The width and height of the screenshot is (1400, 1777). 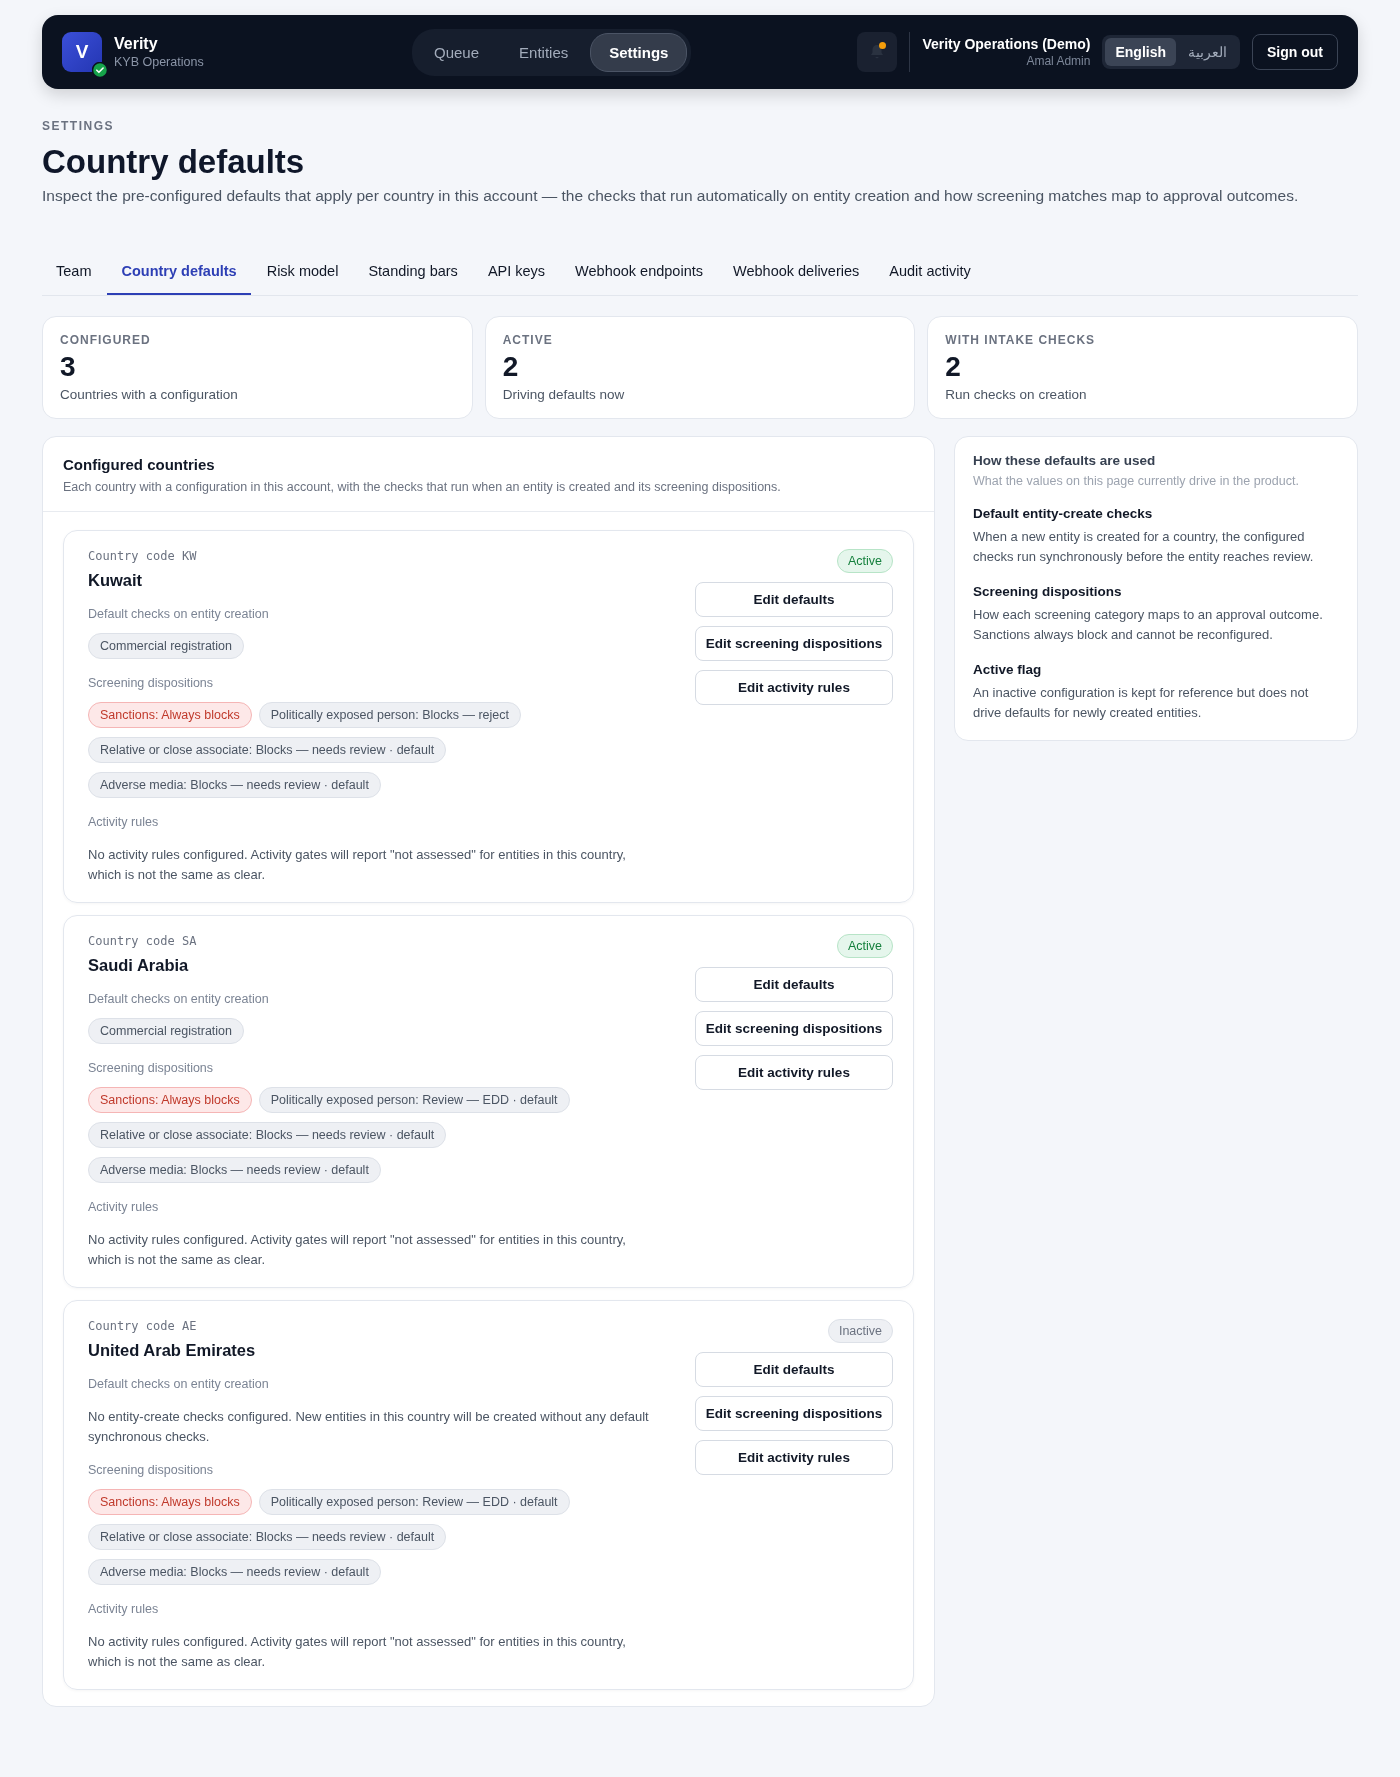 I want to click on help-section-text: When a new entity is created for a country, the configured checks run synchronously before the entity reaches review., so click(x=1144, y=547).